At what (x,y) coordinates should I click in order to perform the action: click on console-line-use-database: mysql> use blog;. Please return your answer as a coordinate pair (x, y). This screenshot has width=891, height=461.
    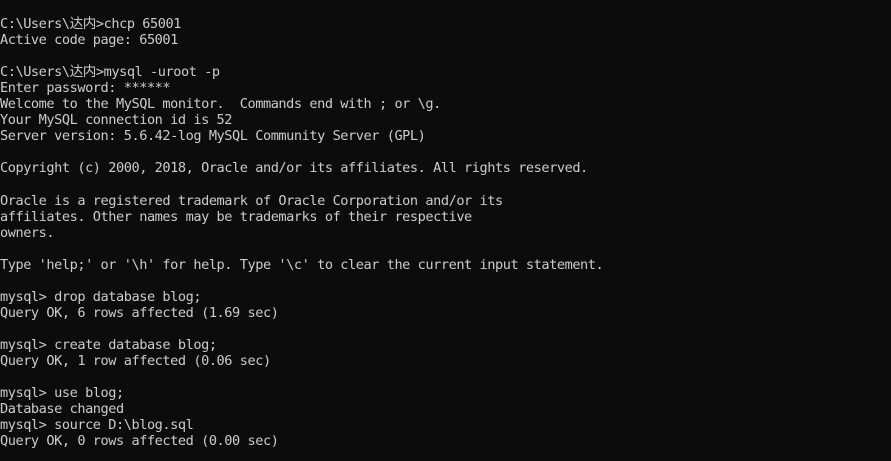
    Looking at the image, I should click on (62, 393).